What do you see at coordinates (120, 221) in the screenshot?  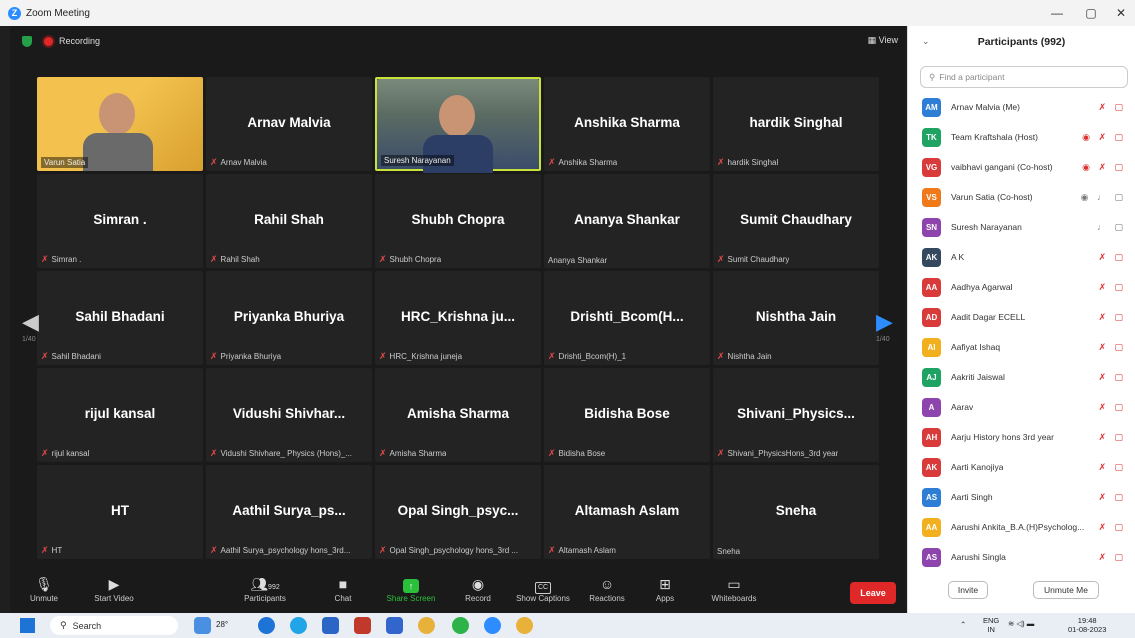 I see `participant-tile: Simran . ✗ Simran .` at bounding box center [120, 221].